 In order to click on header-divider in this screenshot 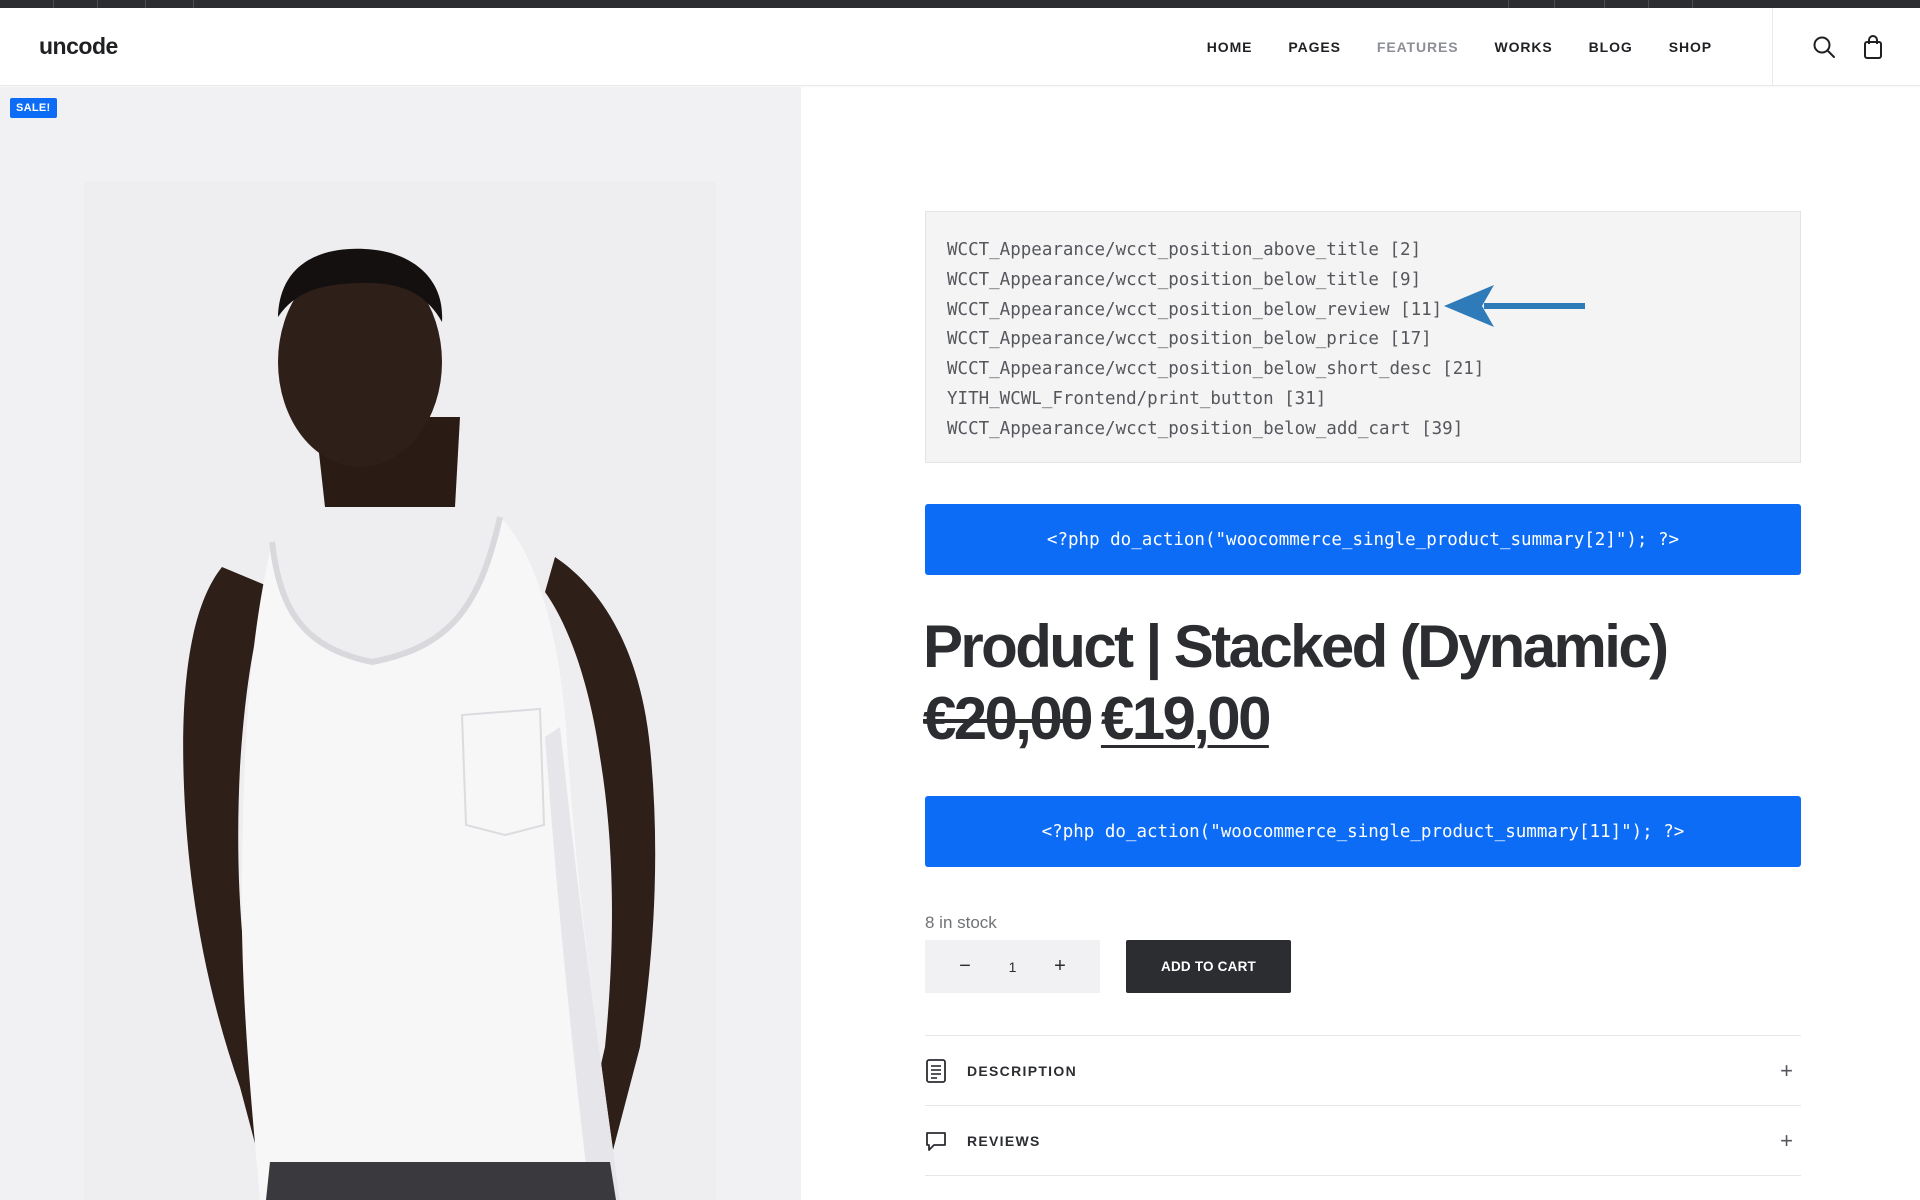, I will do `click(1772, 47)`.